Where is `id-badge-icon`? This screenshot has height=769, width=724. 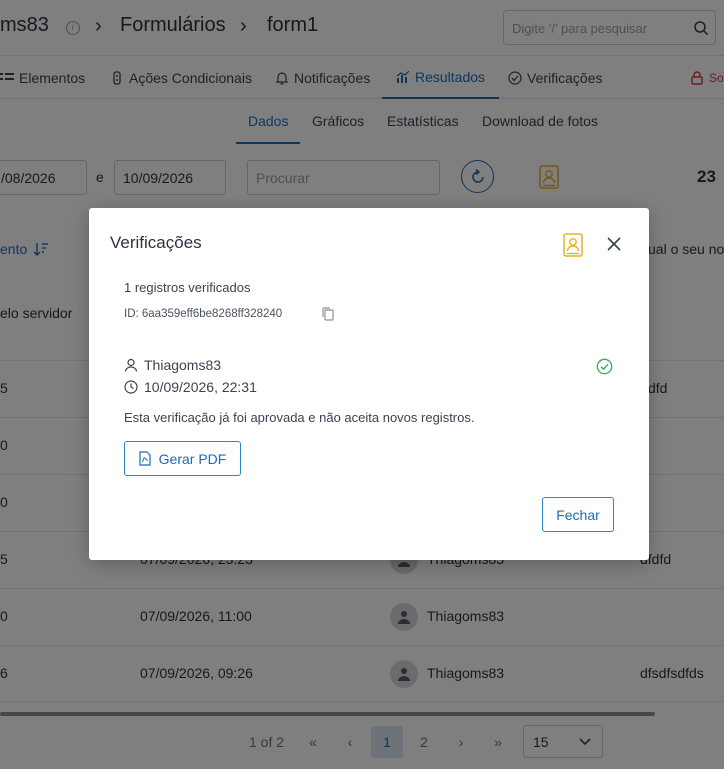
id-badge-icon is located at coordinates (573, 245).